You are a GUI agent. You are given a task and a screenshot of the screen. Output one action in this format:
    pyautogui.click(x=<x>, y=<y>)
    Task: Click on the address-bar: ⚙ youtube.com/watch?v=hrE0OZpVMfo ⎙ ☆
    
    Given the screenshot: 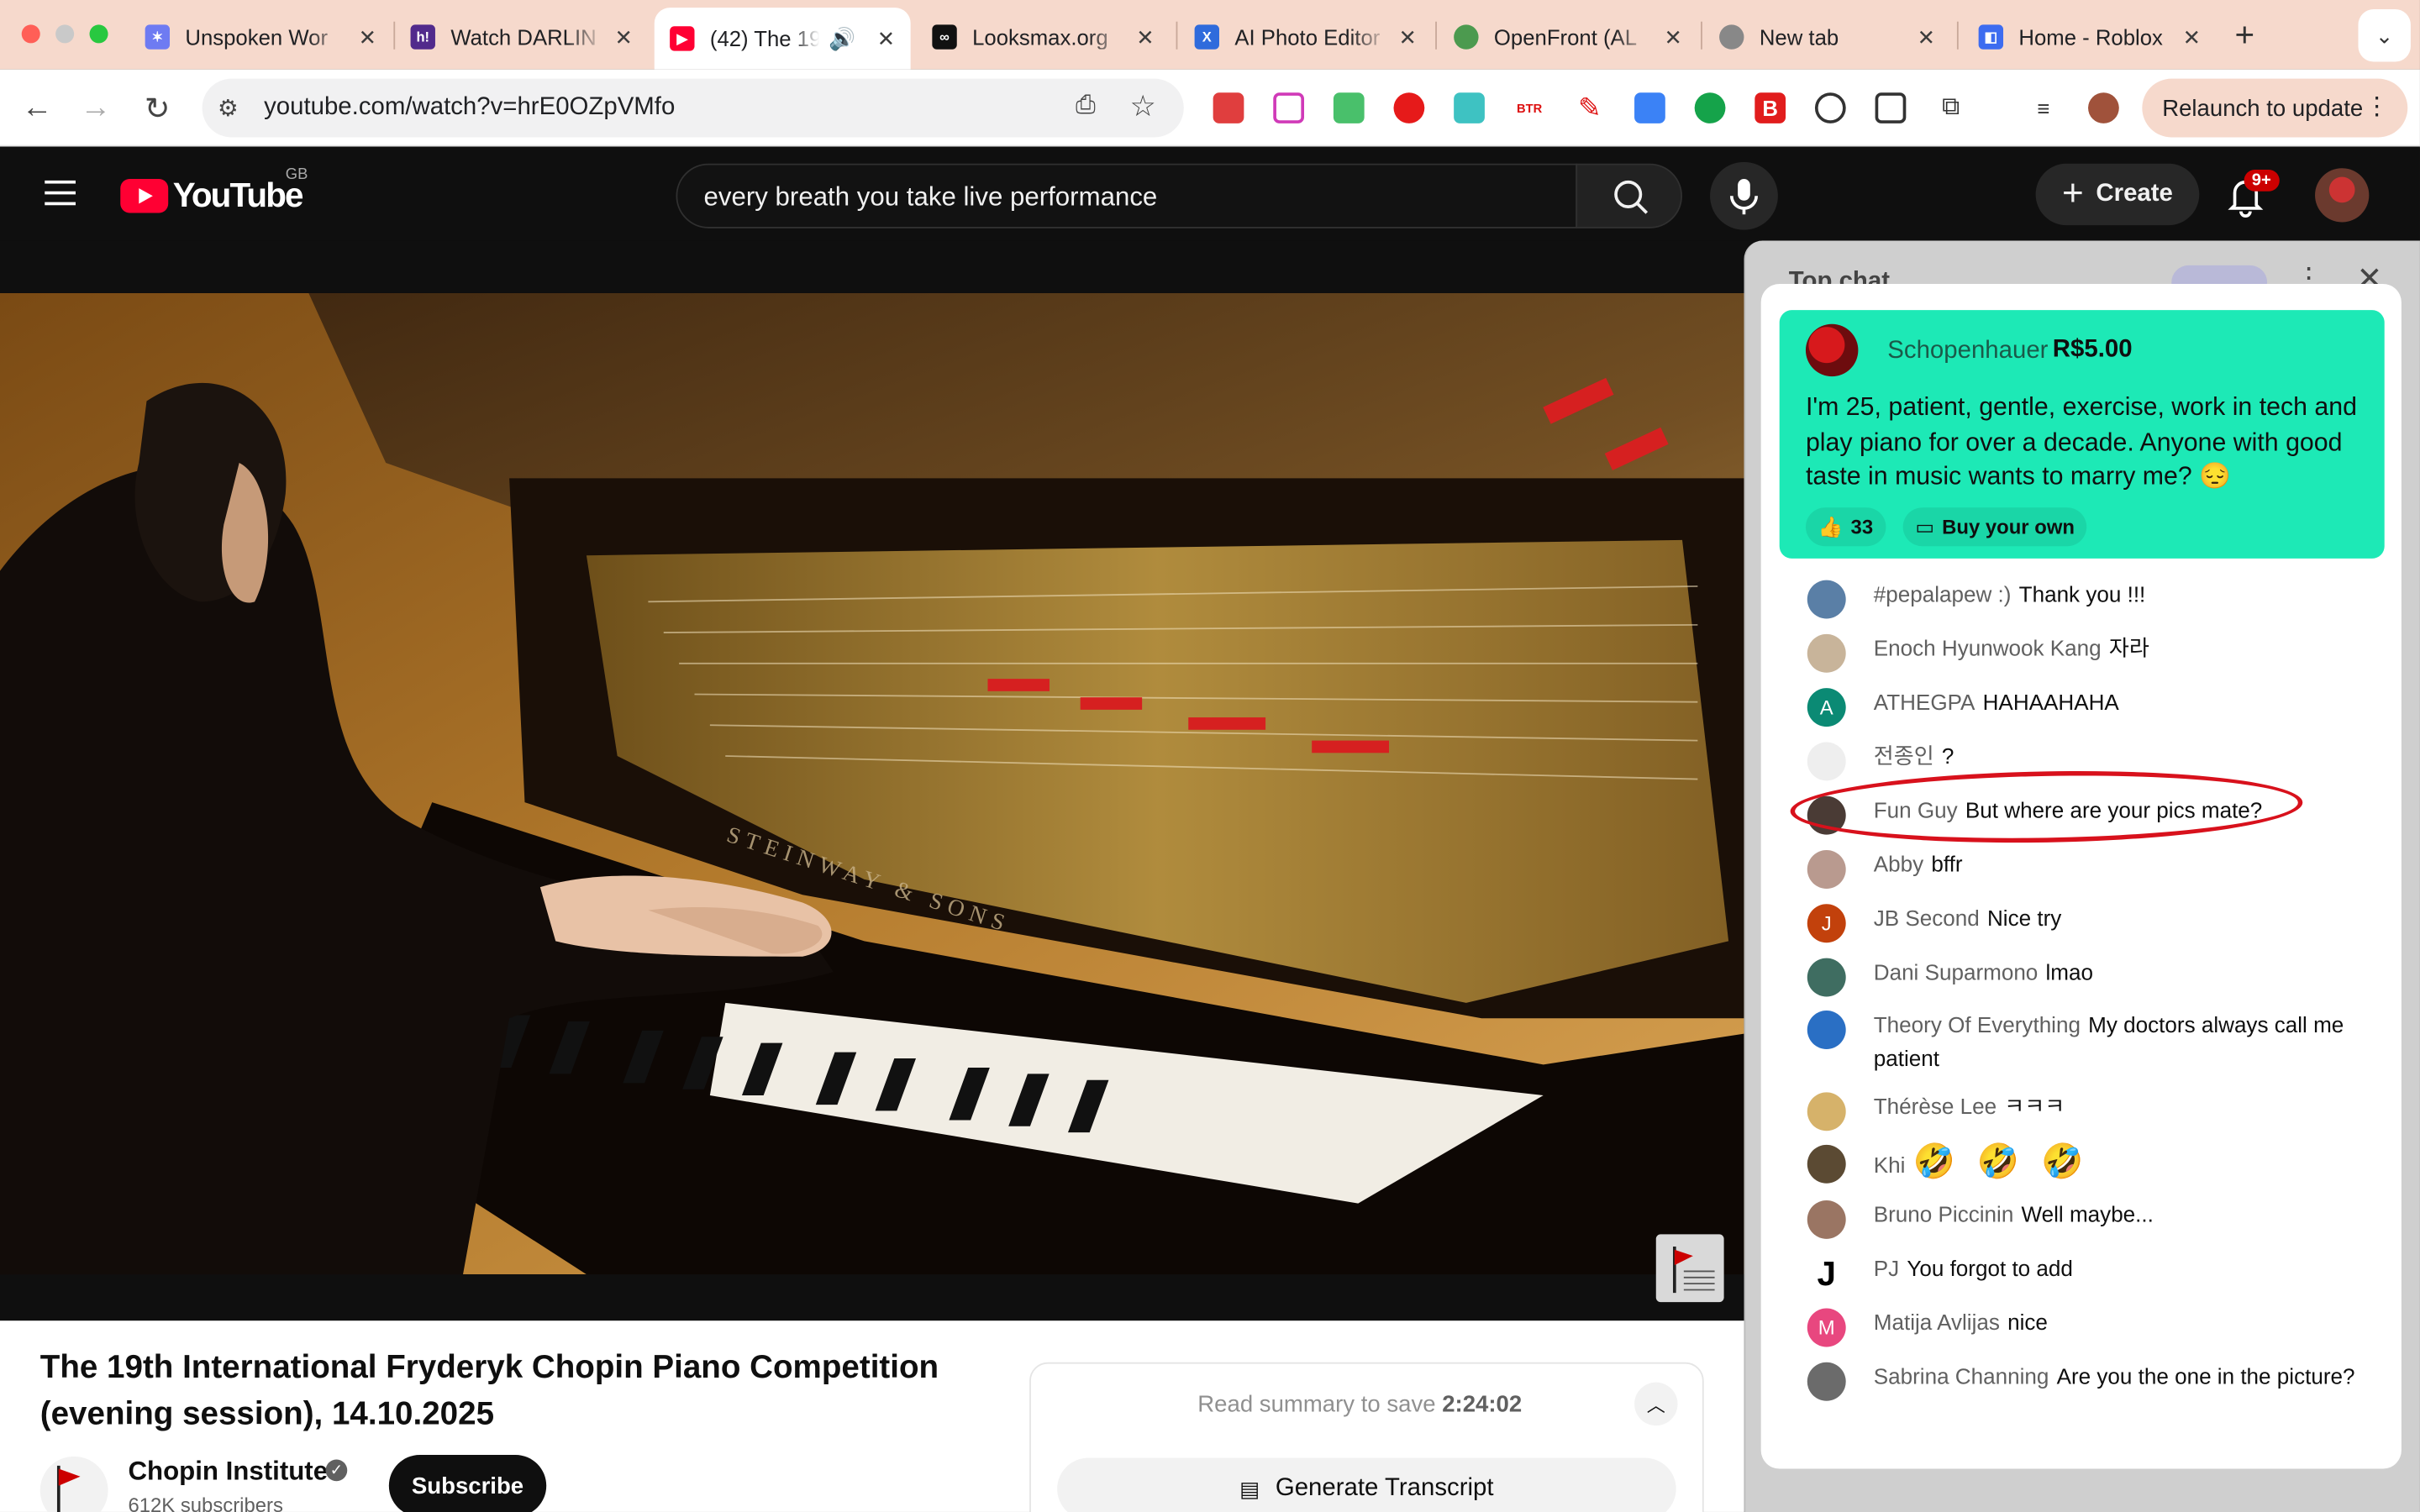 What is the action you would take?
    pyautogui.click(x=693, y=108)
    